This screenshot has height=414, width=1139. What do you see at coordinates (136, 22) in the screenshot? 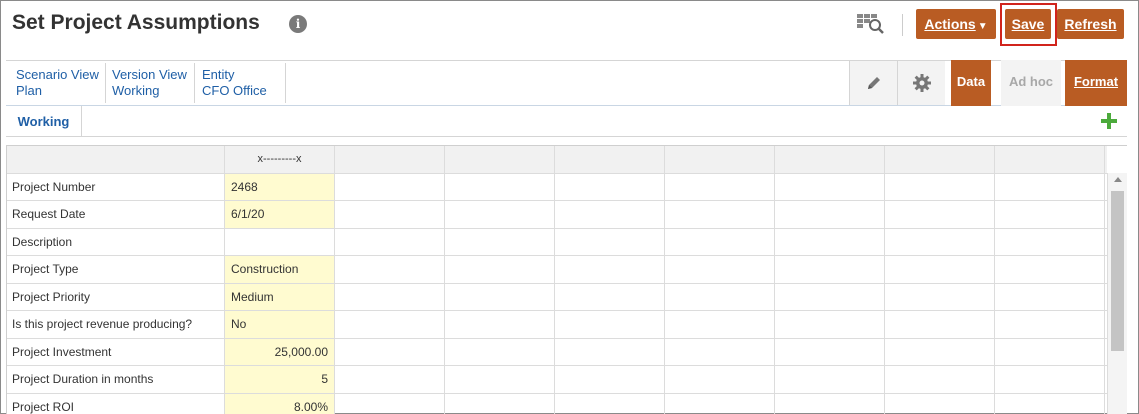
I see `page-title: Set Project Assumptions` at bounding box center [136, 22].